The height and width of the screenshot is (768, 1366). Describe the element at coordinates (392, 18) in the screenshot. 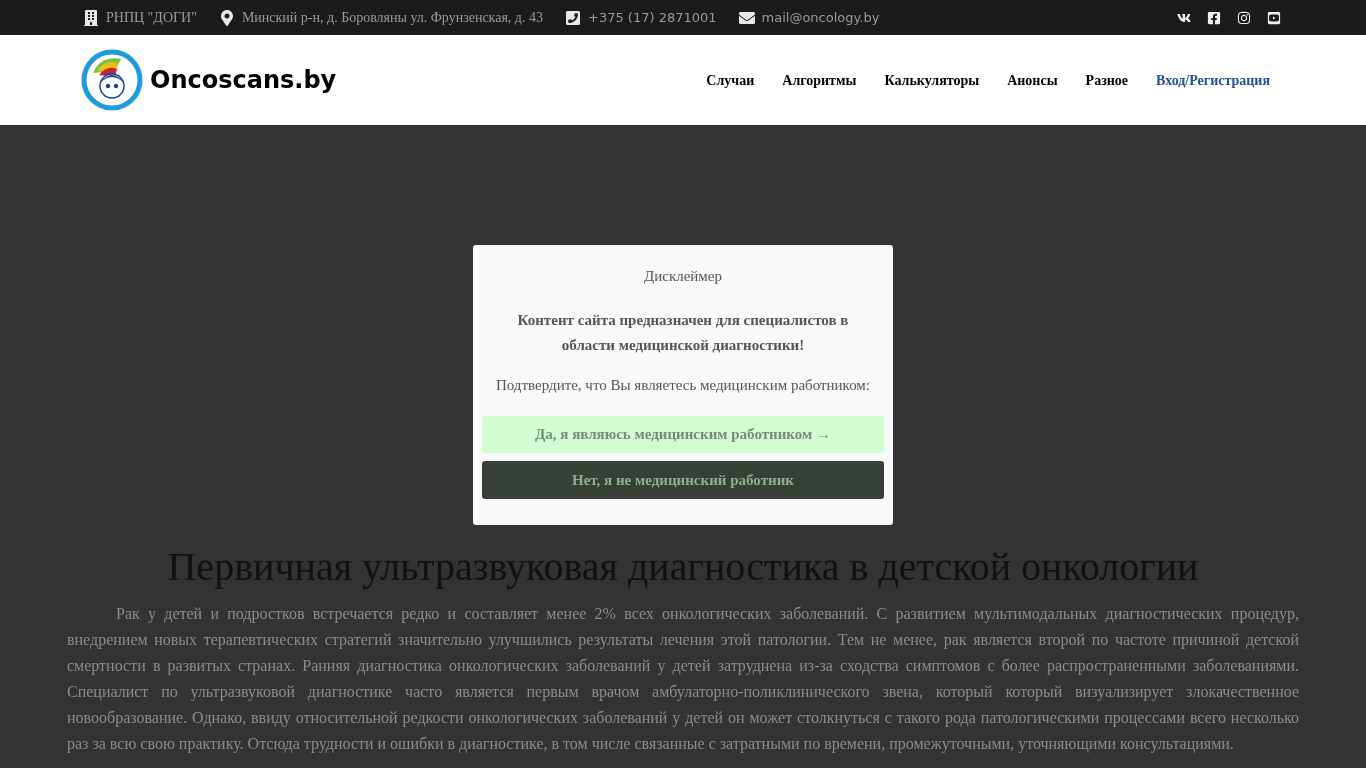

I see `contact-text: Минский р-н, д. Боровляны ул. Фрунзенская, д. 43` at that location.